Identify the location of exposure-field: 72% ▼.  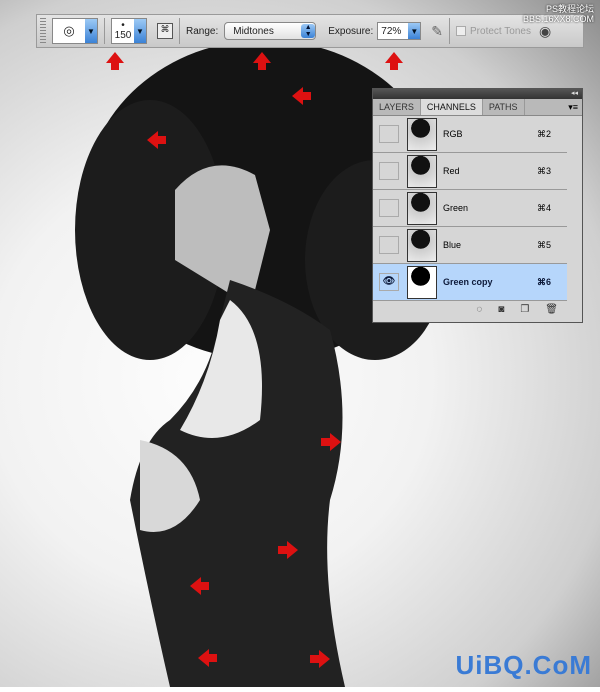
(399, 31).